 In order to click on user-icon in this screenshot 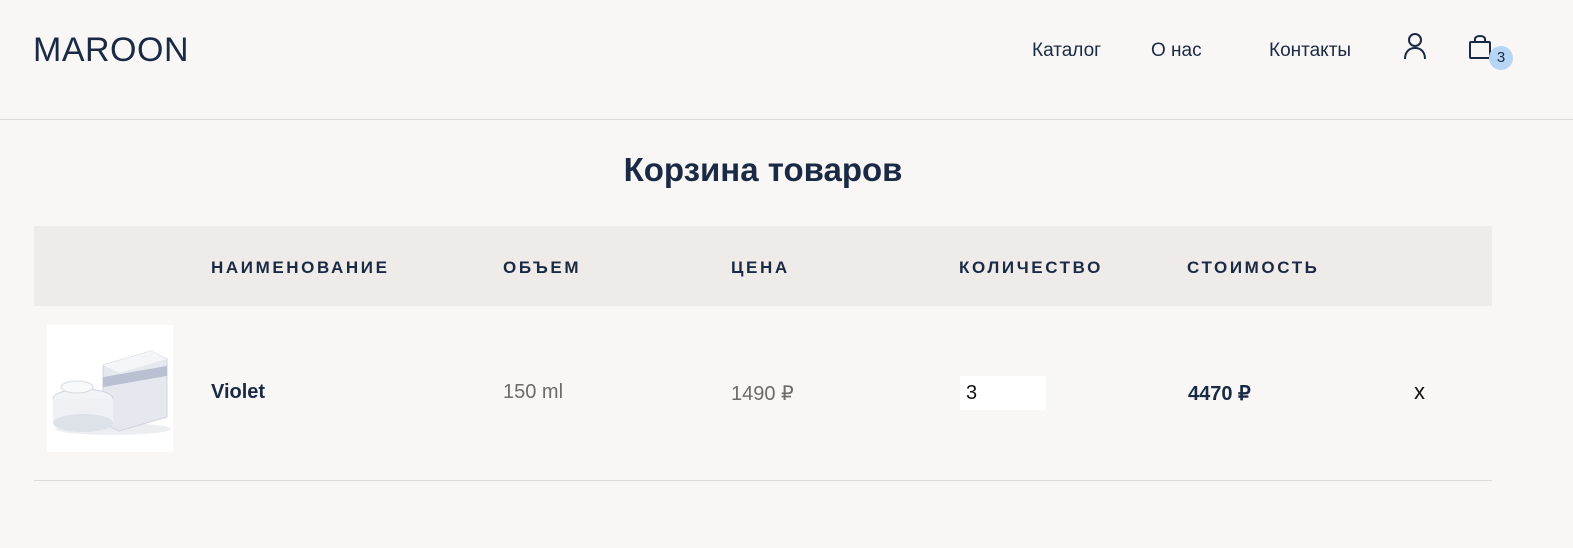, I will do `click(1415, 46)`.